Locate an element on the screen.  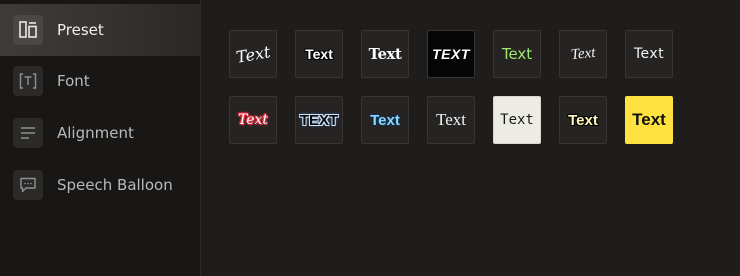
preset-tile-yellow-bold-outline: Text is located at coordinates (583, 120).